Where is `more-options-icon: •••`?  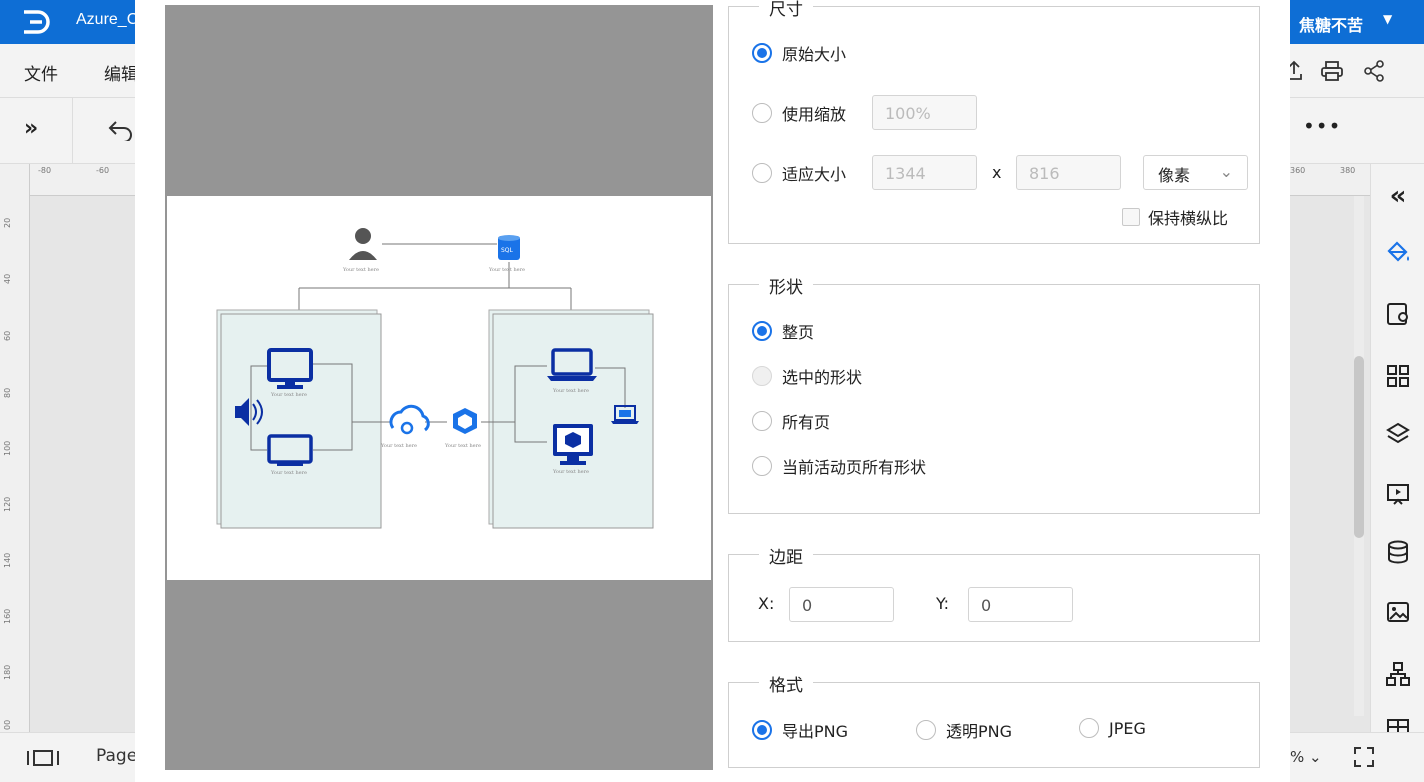 more-options-icon: ••• is located at coordinates (1322, 126).